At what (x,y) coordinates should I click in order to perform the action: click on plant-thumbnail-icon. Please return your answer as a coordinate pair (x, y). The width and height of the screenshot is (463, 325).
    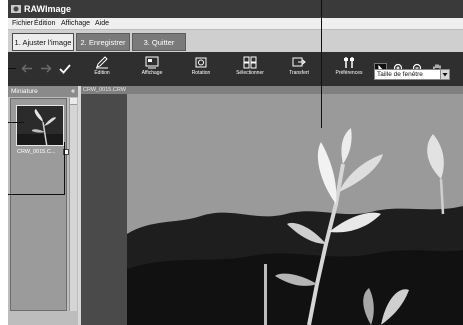
    Looking at the image, I should click on (40, 125).